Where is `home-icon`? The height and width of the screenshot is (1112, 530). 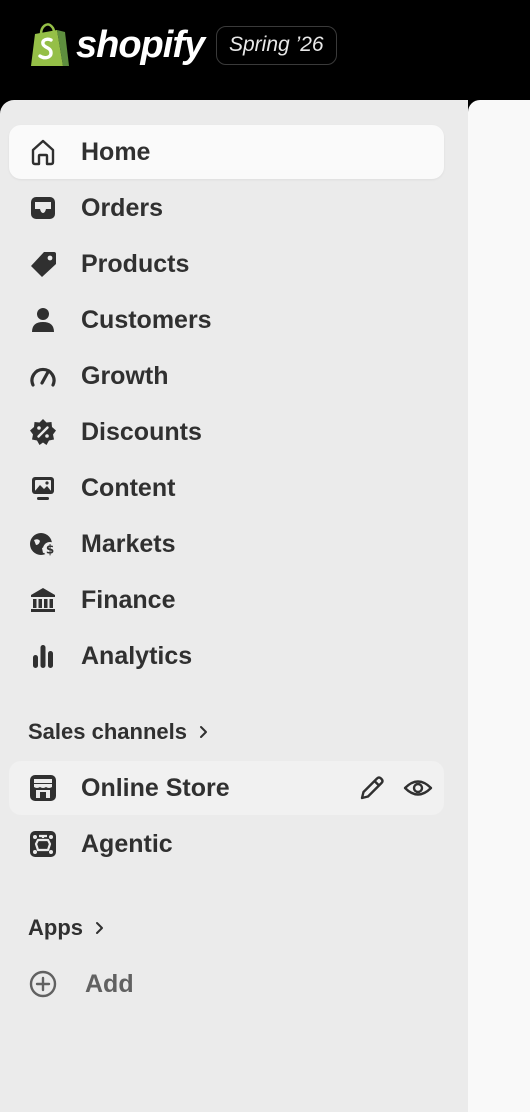 home-icon is located at coordinates (43, 152).